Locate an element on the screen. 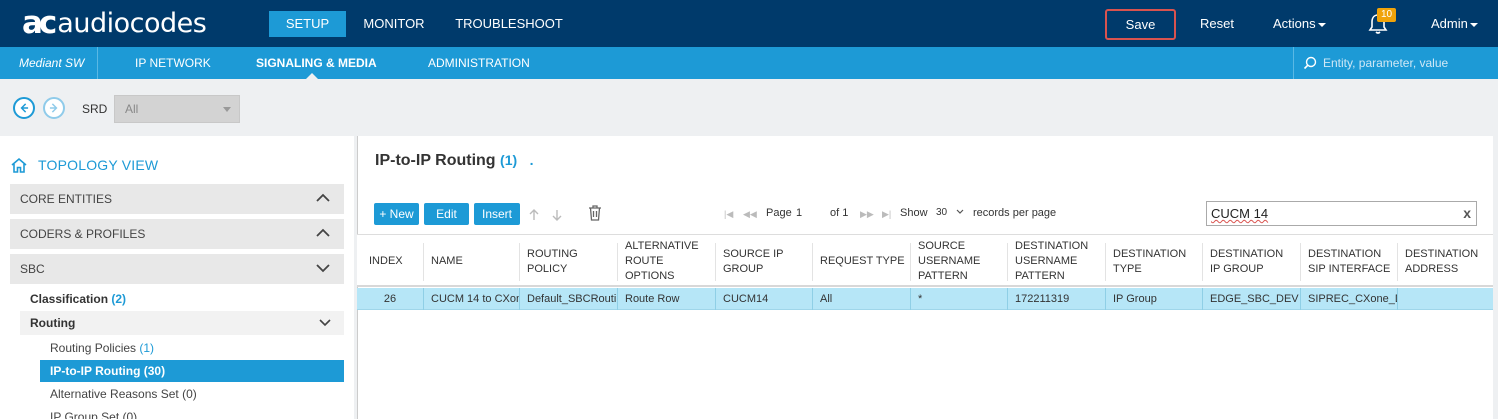  nav-troubleshoot: TROUBLESHOOT is located at coordinates (509, 24).